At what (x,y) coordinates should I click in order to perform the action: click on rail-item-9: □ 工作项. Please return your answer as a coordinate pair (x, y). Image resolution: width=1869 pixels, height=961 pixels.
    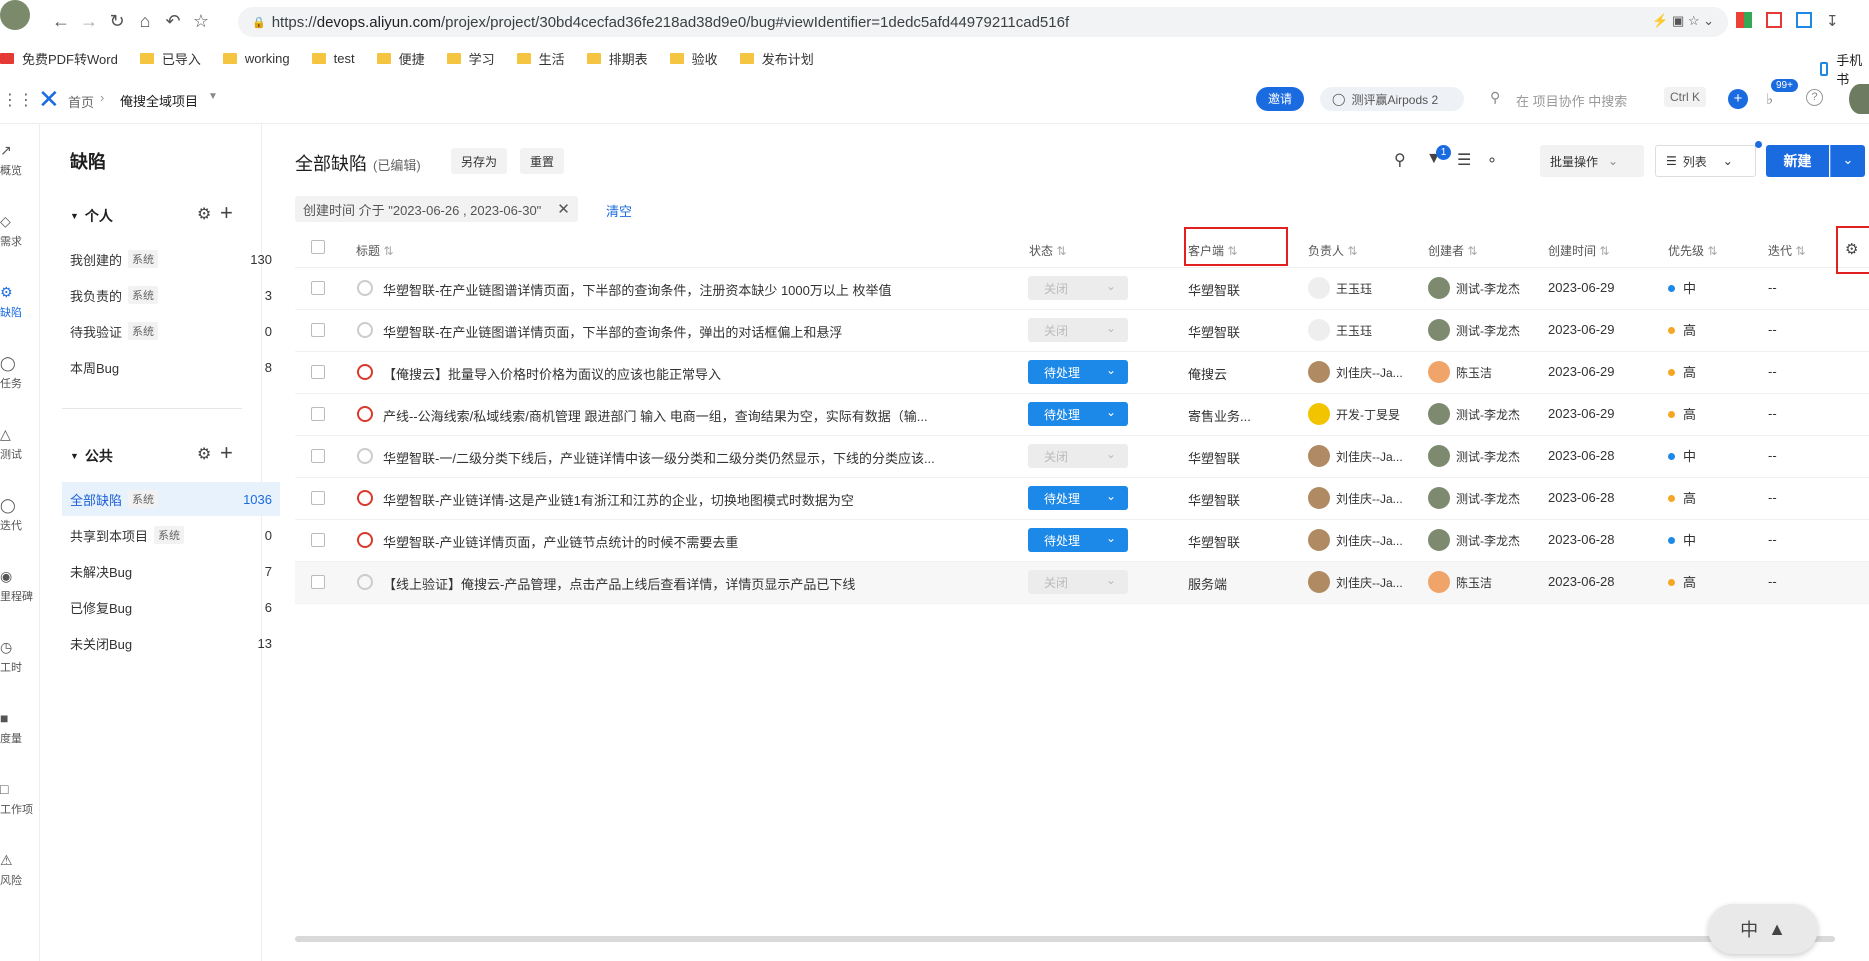
    Looking at the image, I should click on (20, 799).